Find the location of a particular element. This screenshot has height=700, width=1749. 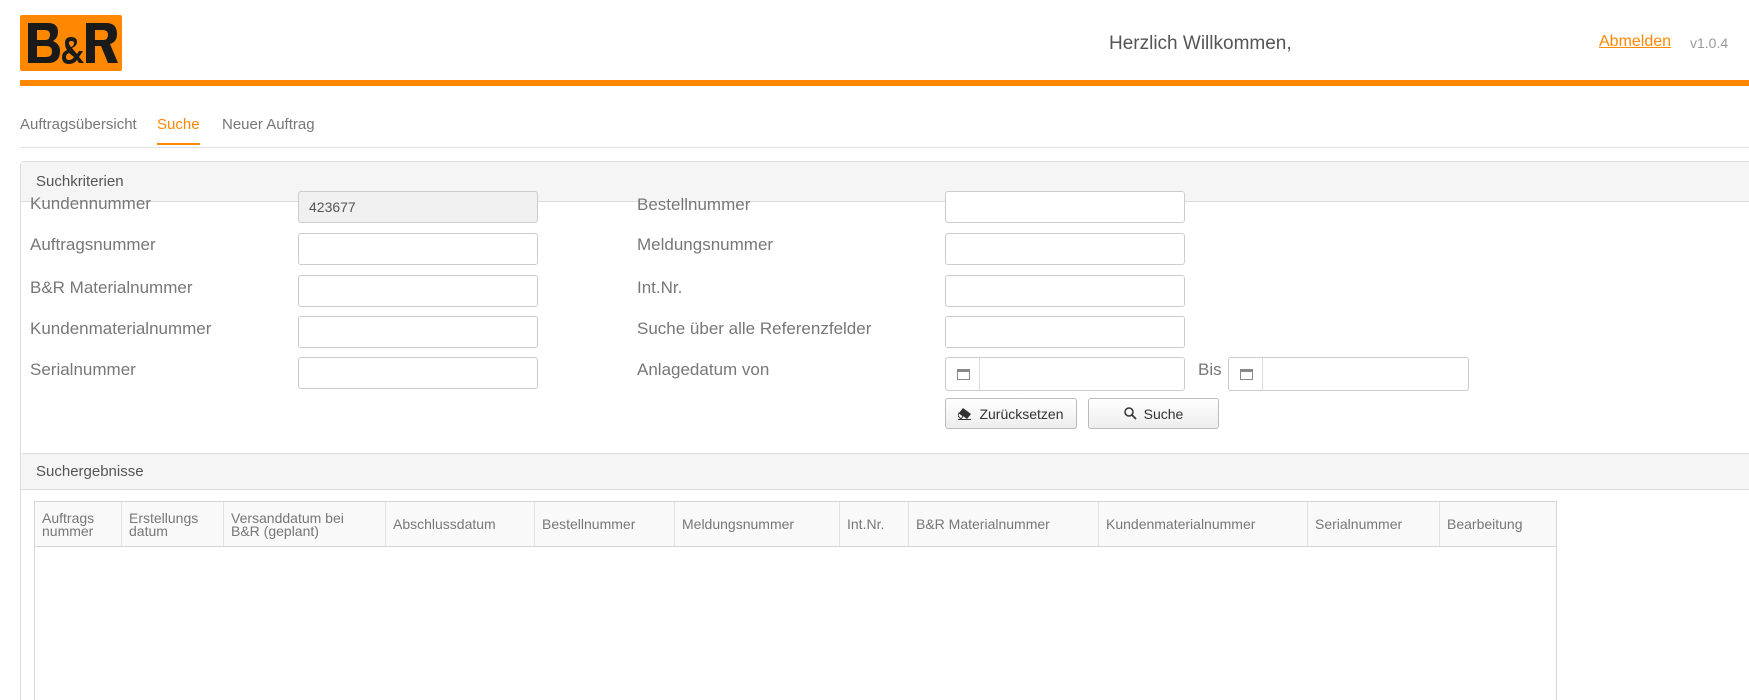

notification-number-input is located at coordinates (1065, 249).